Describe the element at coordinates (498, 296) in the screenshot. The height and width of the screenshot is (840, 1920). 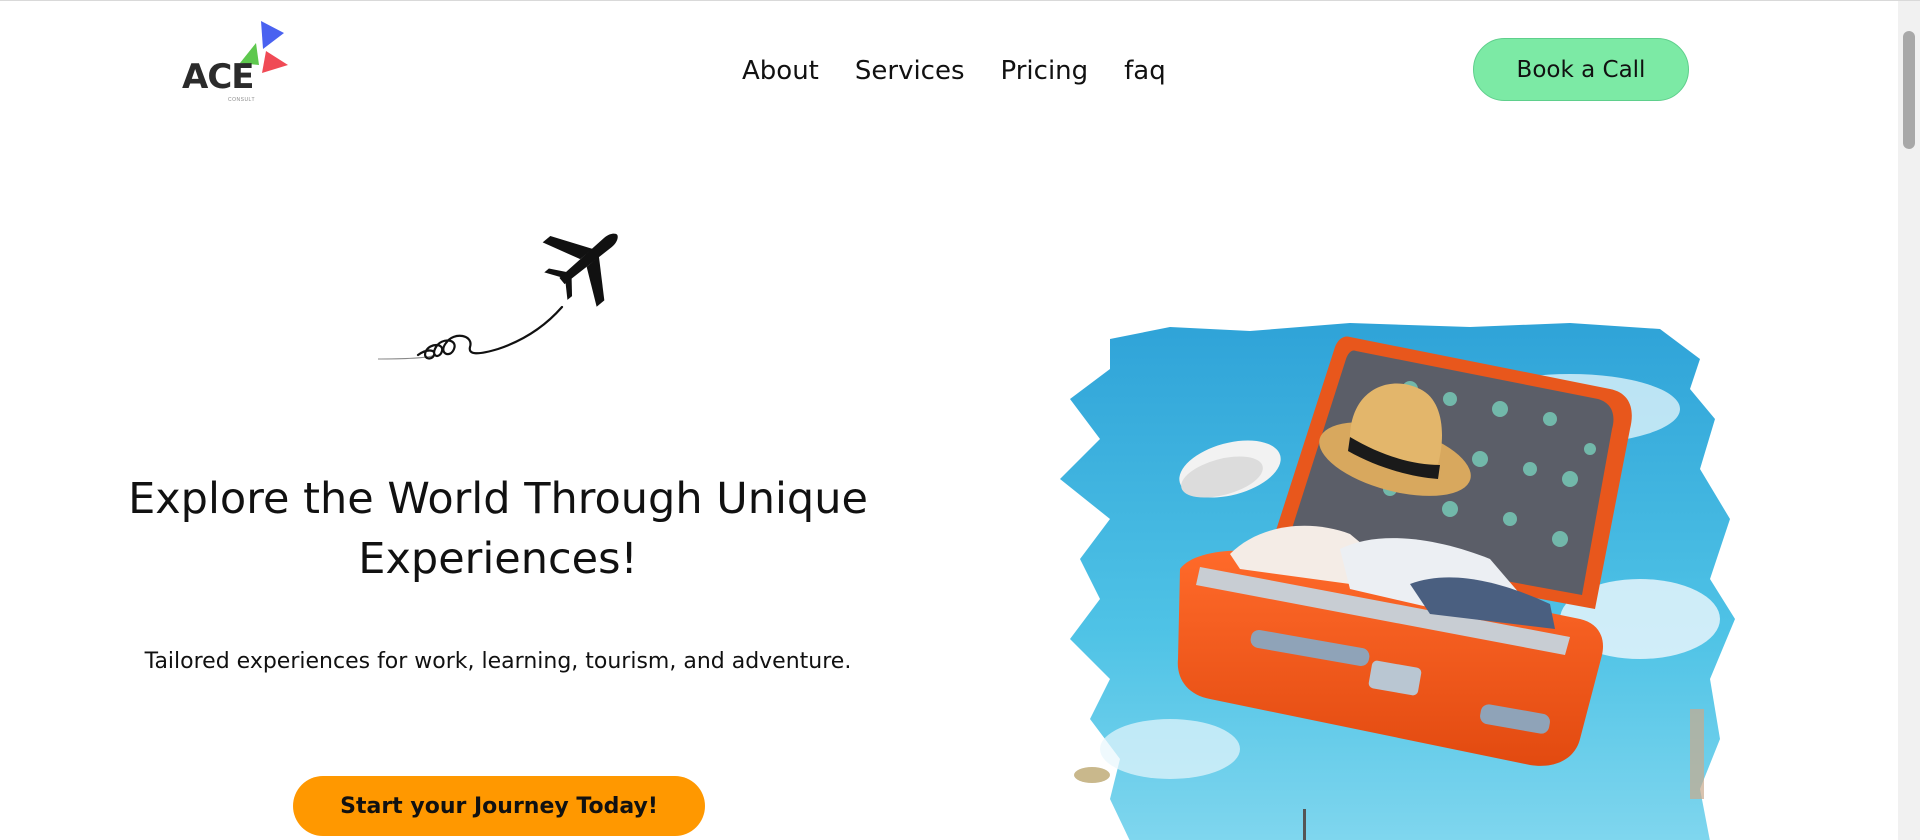
I see `airplane-icon` at that location.